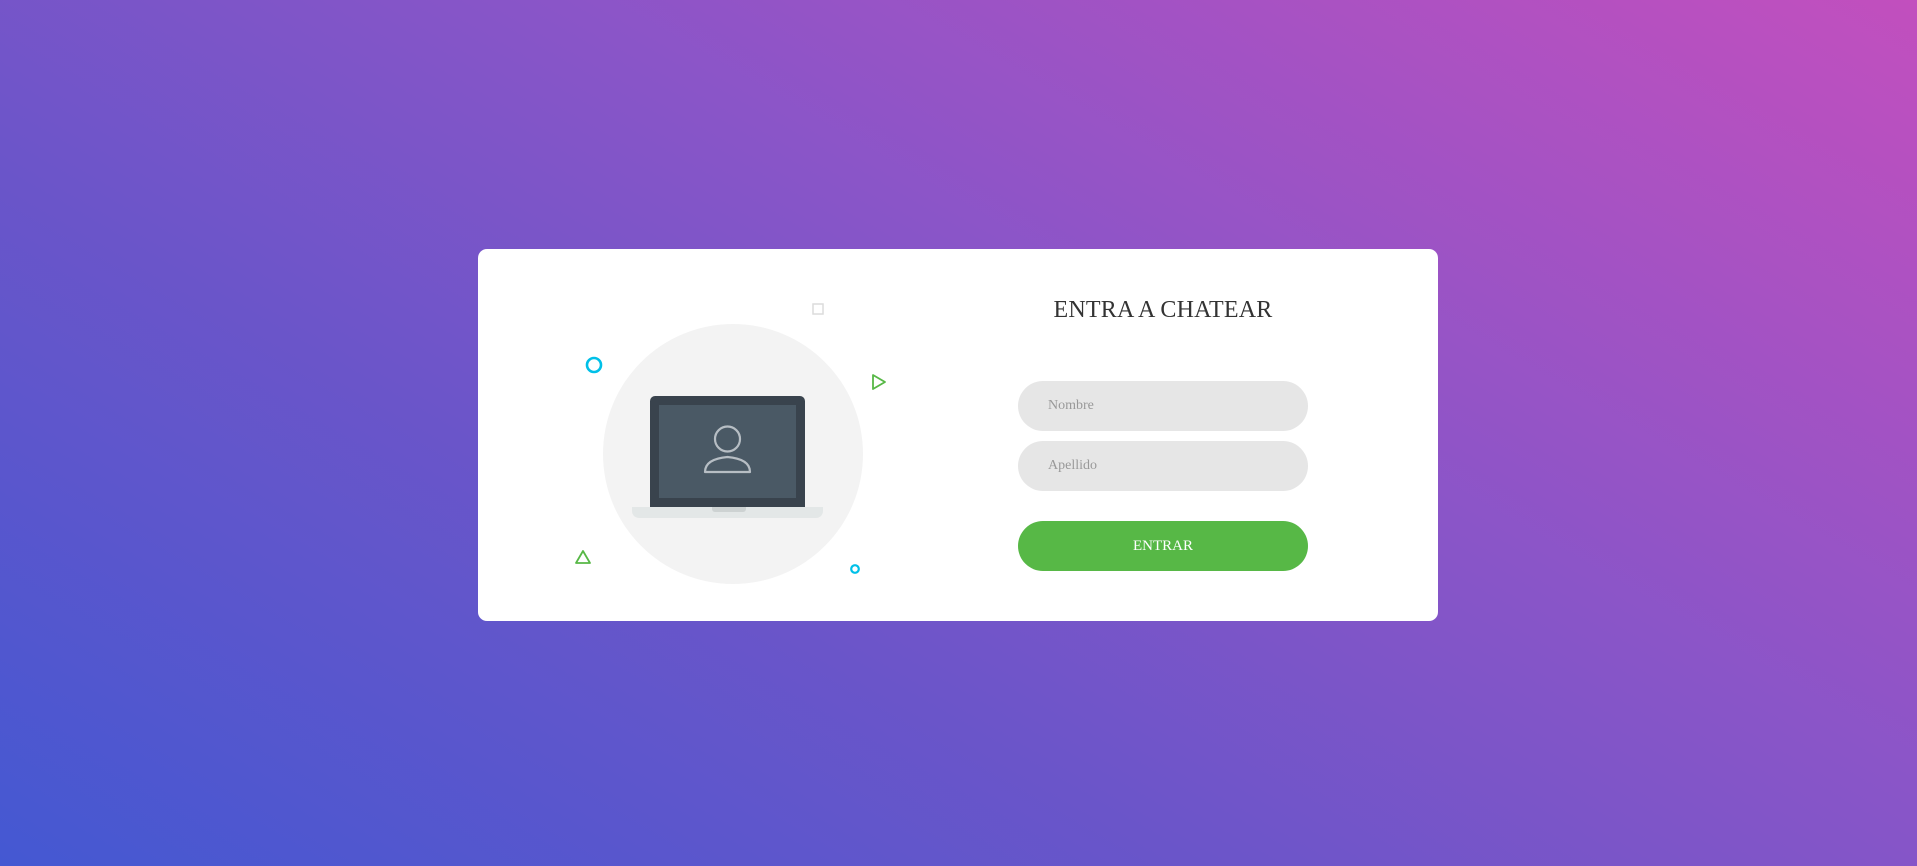  I want to click on page-title: ENTRA A CHATEAR, so click(1163, 310).